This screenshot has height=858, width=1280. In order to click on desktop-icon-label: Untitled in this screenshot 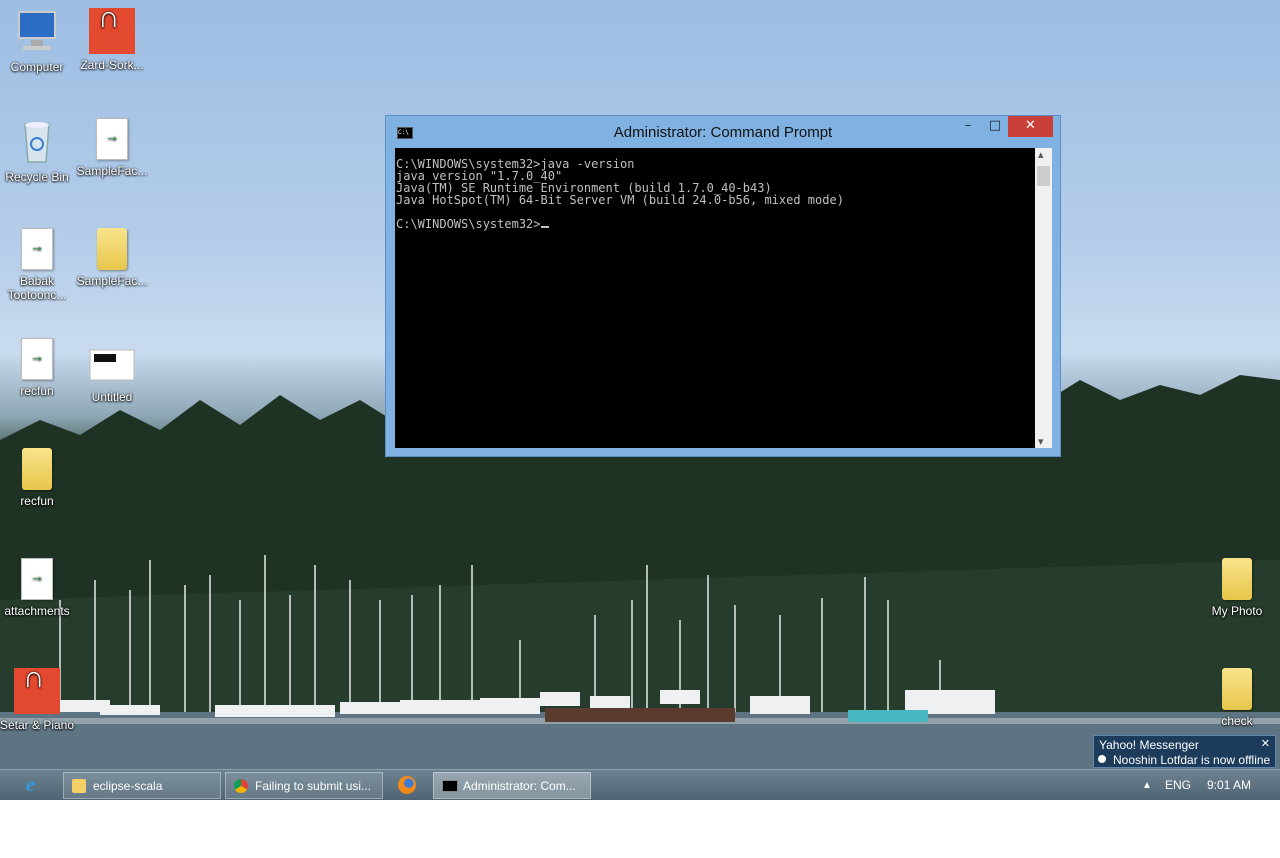, I will do `click(112, 397)`.